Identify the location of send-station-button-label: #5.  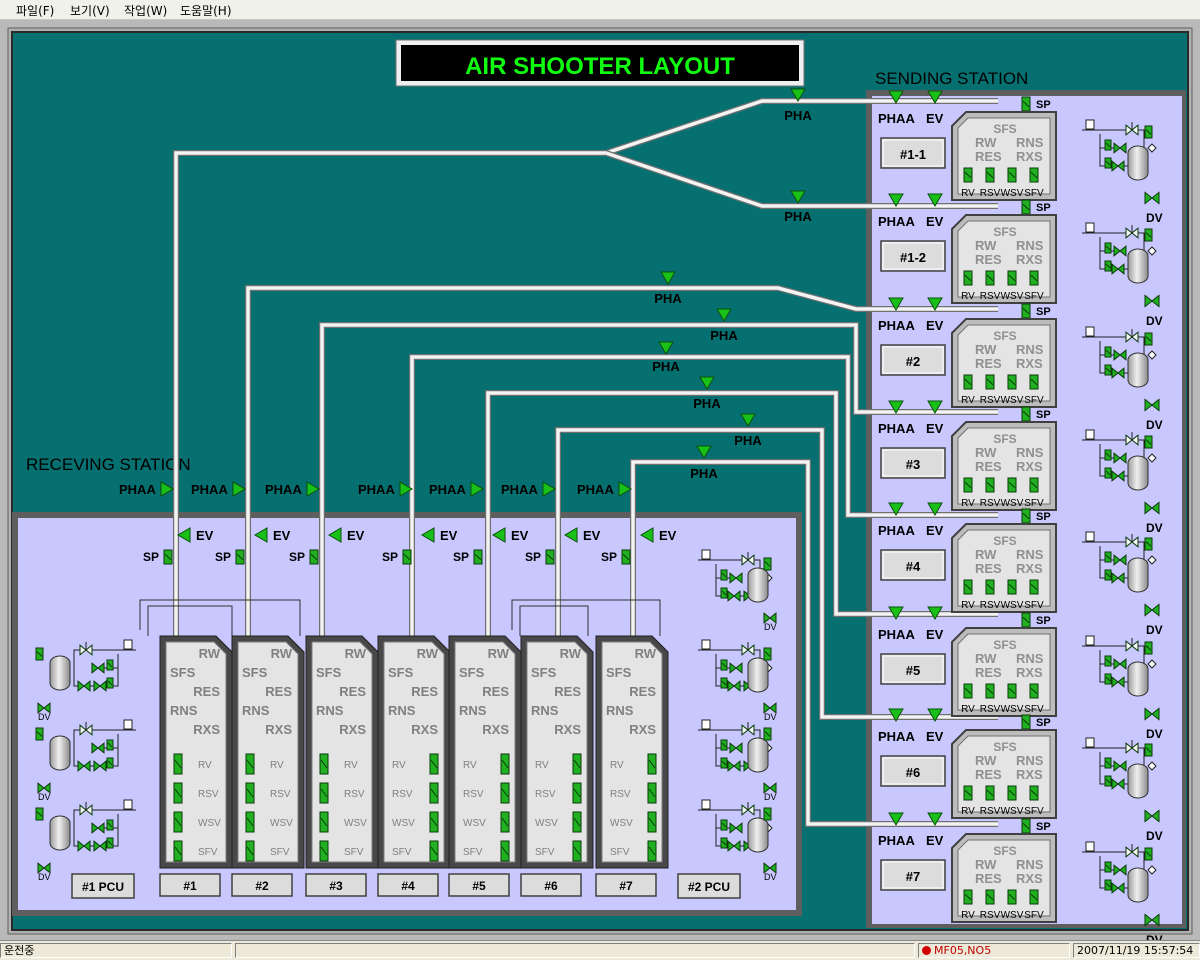
(913, 670).